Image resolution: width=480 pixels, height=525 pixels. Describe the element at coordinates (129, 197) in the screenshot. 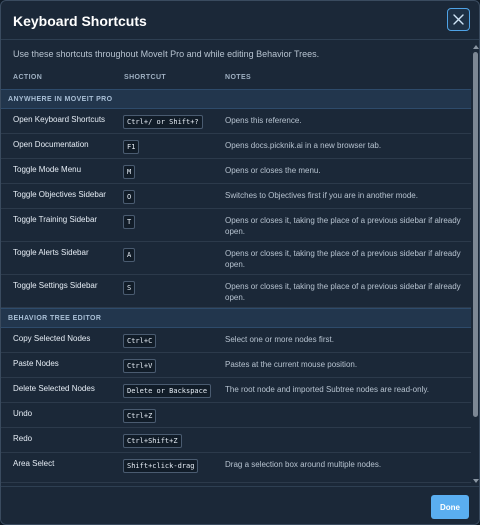

I see `shortcut-key: O` at that location.